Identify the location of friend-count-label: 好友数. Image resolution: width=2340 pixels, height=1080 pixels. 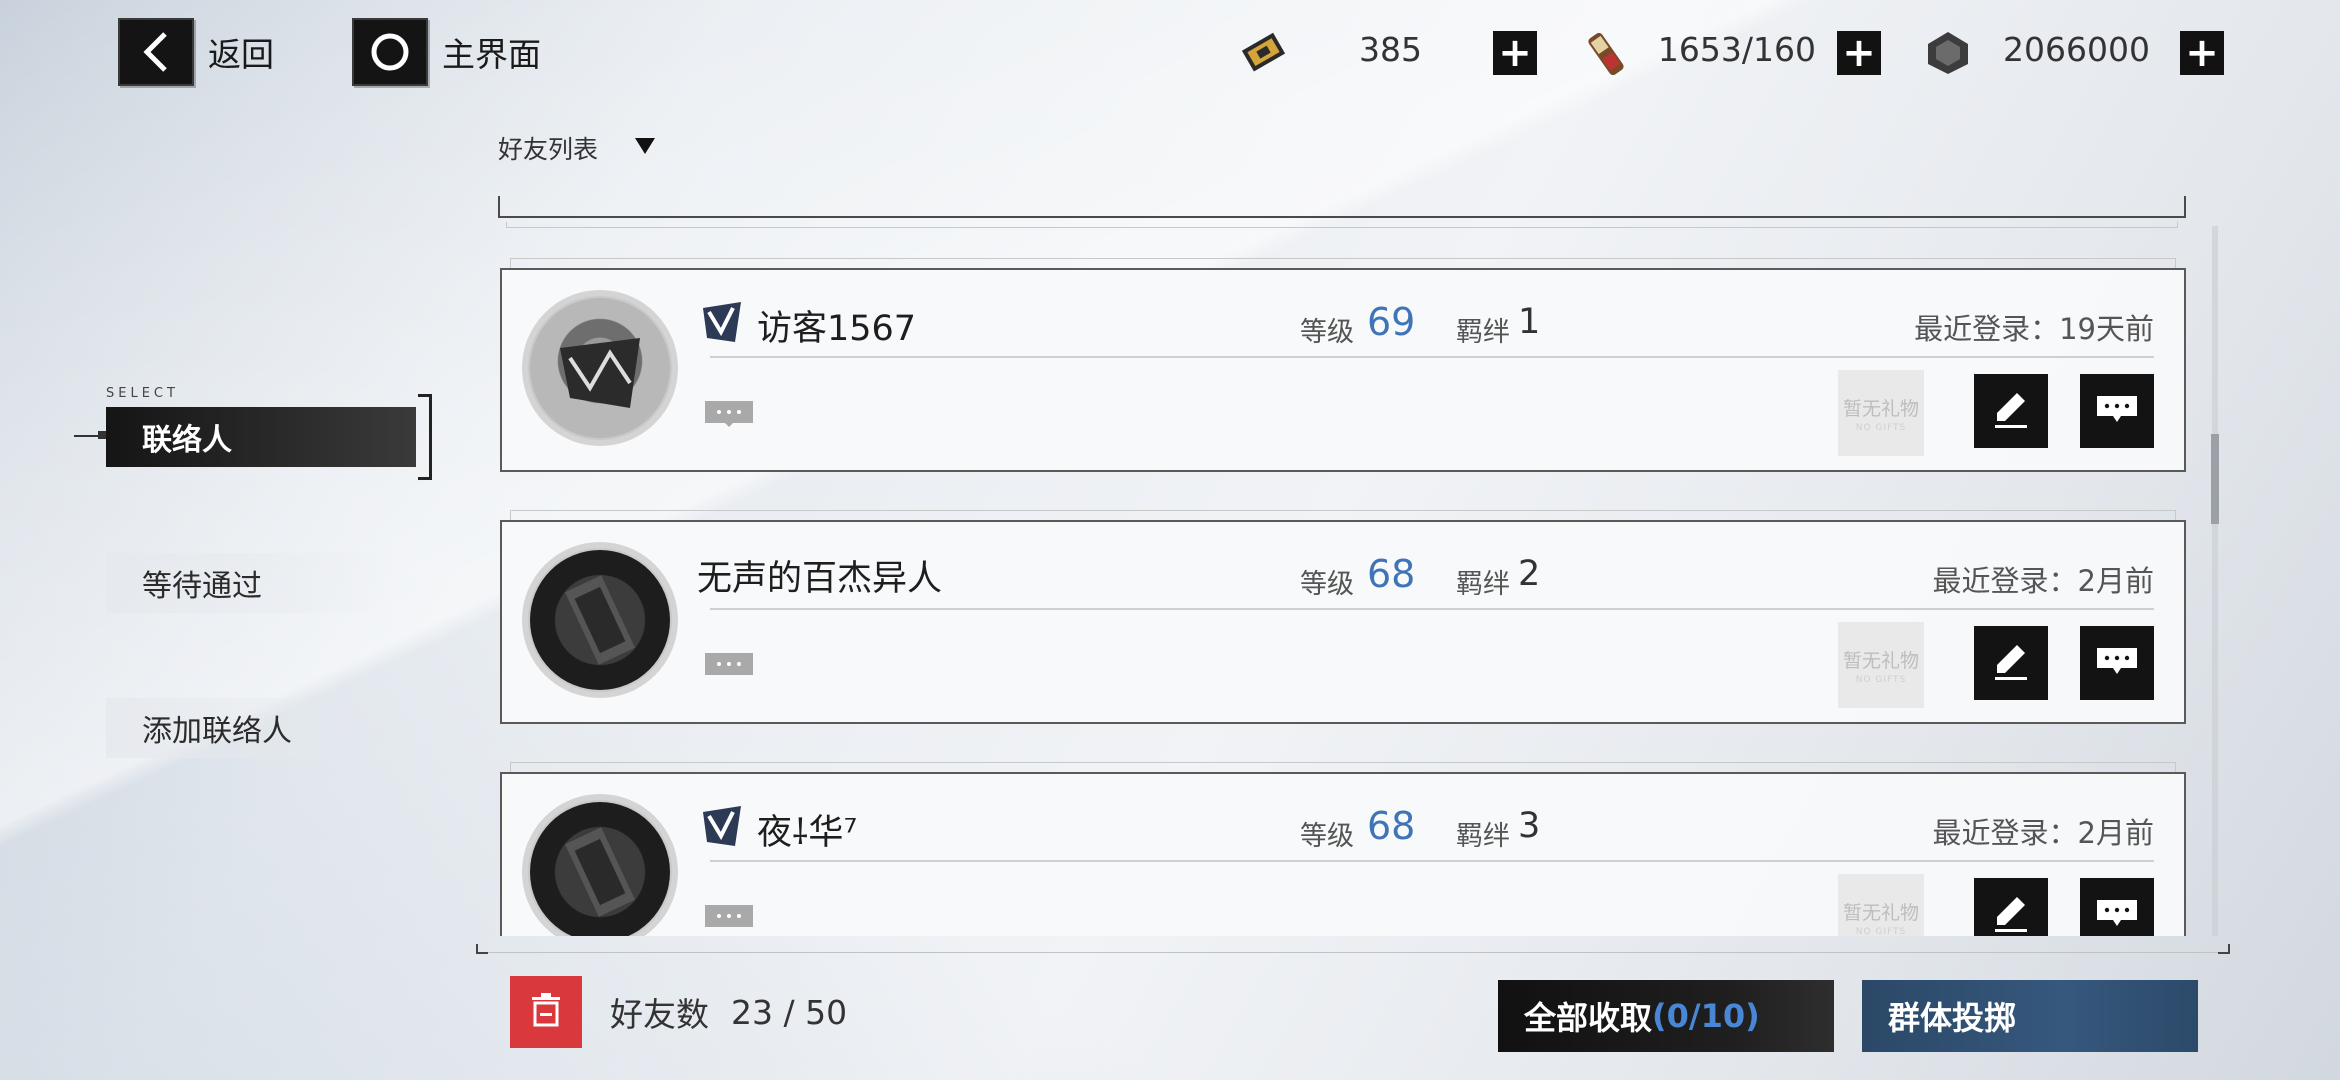
(659, 1014).